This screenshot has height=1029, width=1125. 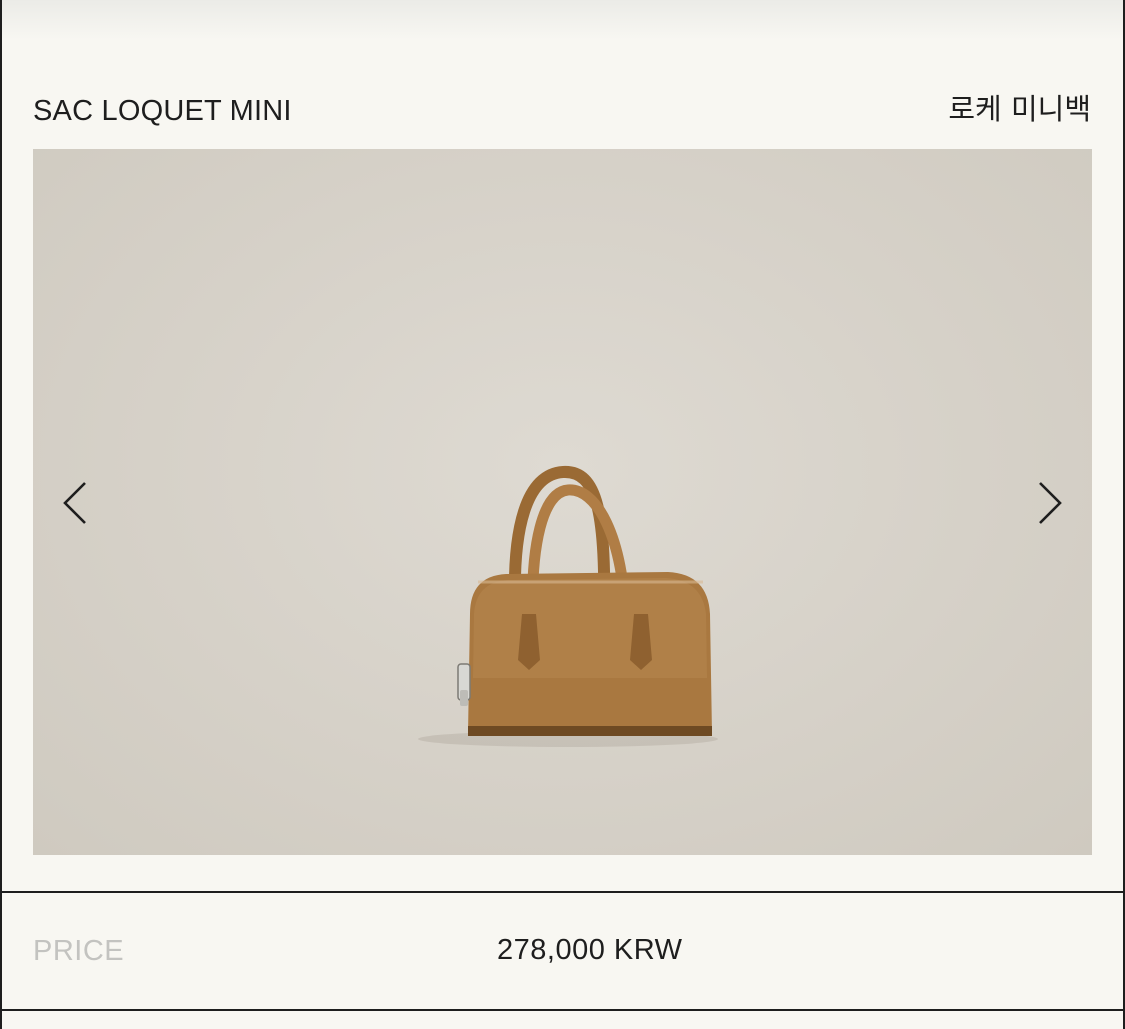 What do you see at coordinates (562, 20) in the screenshot?
I see `top-fade` at bounding box center [562, 20].